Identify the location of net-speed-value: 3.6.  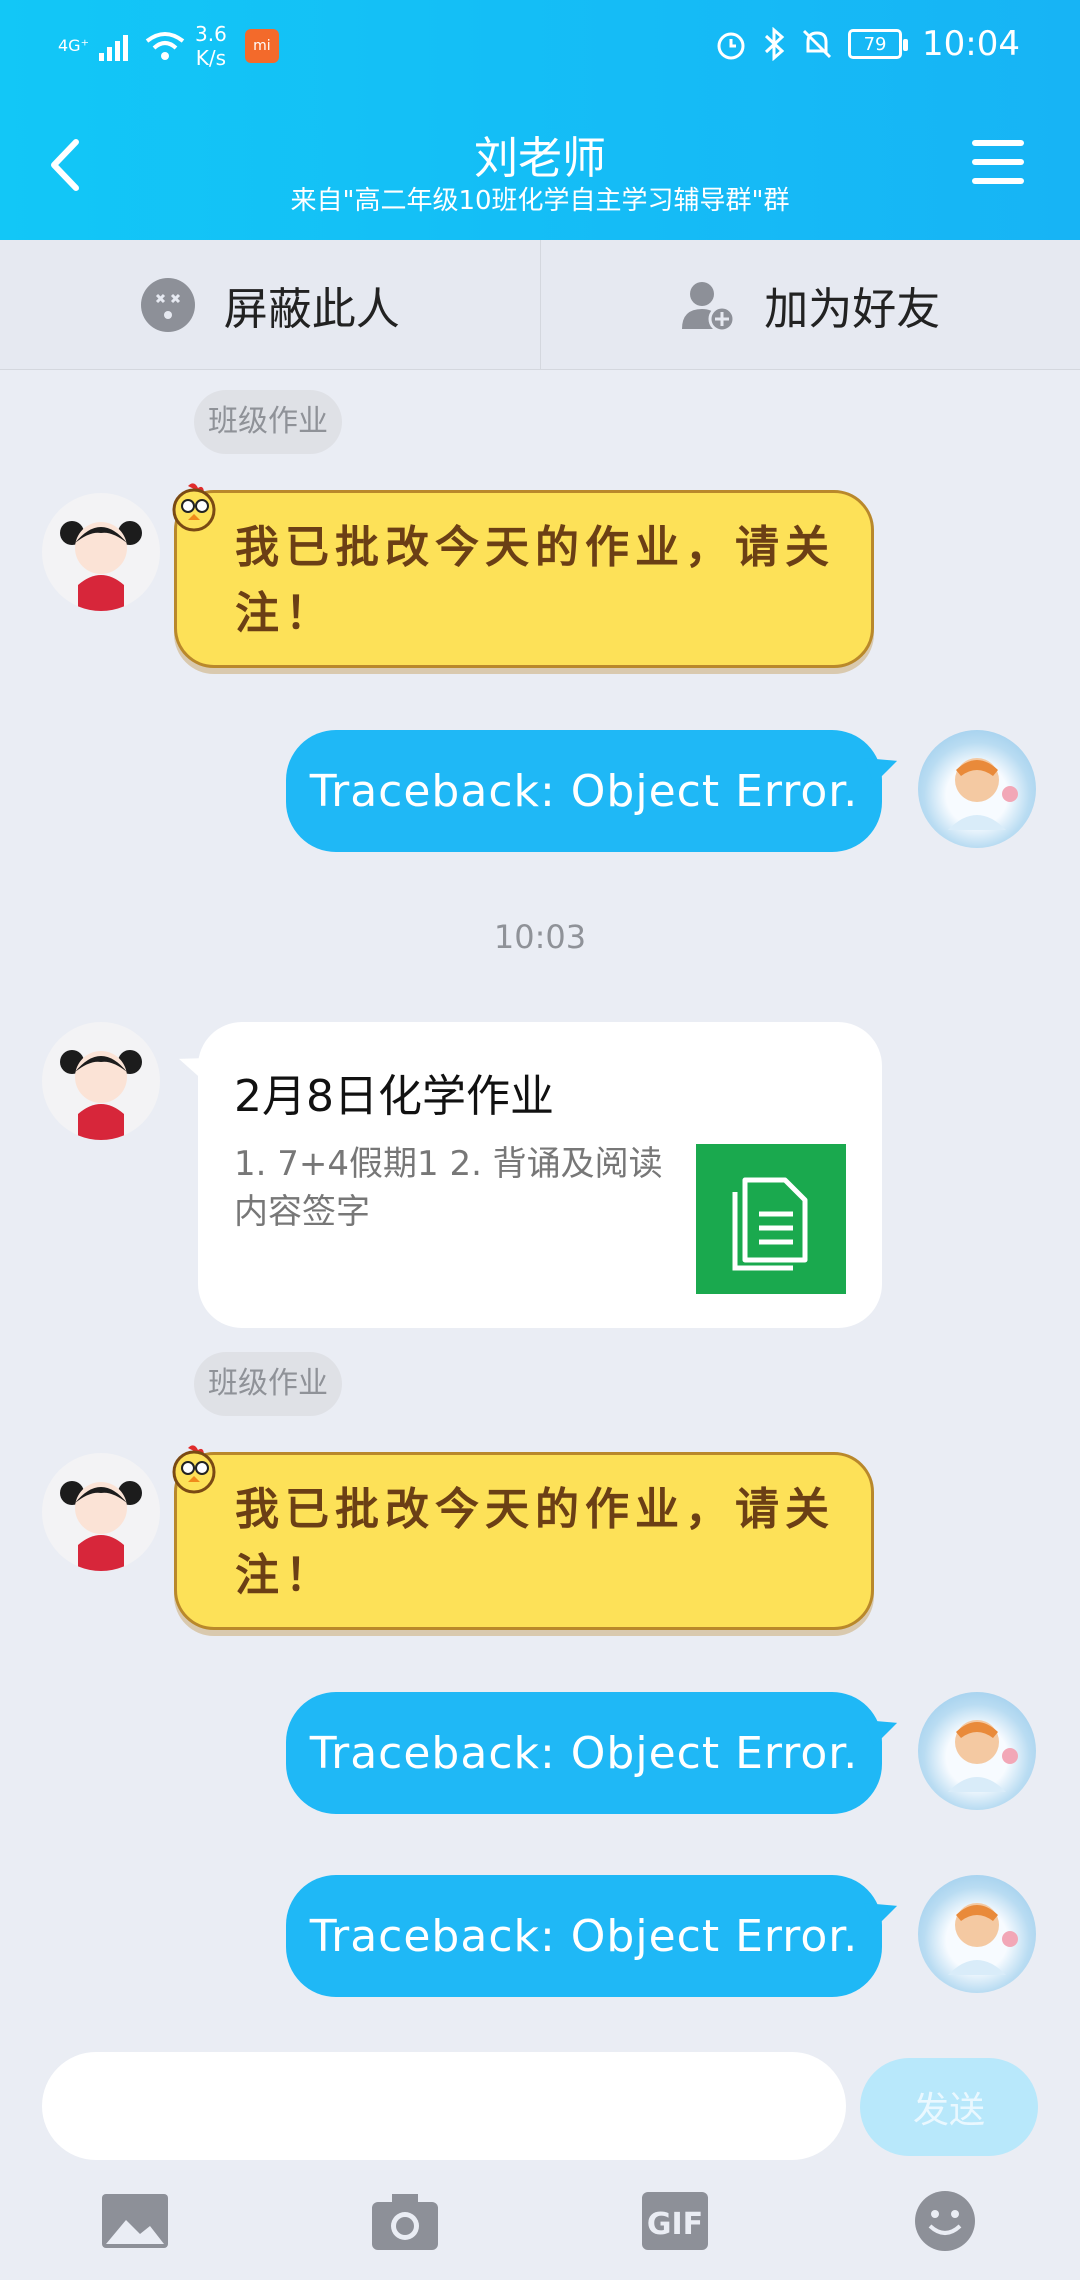
(211, 34).